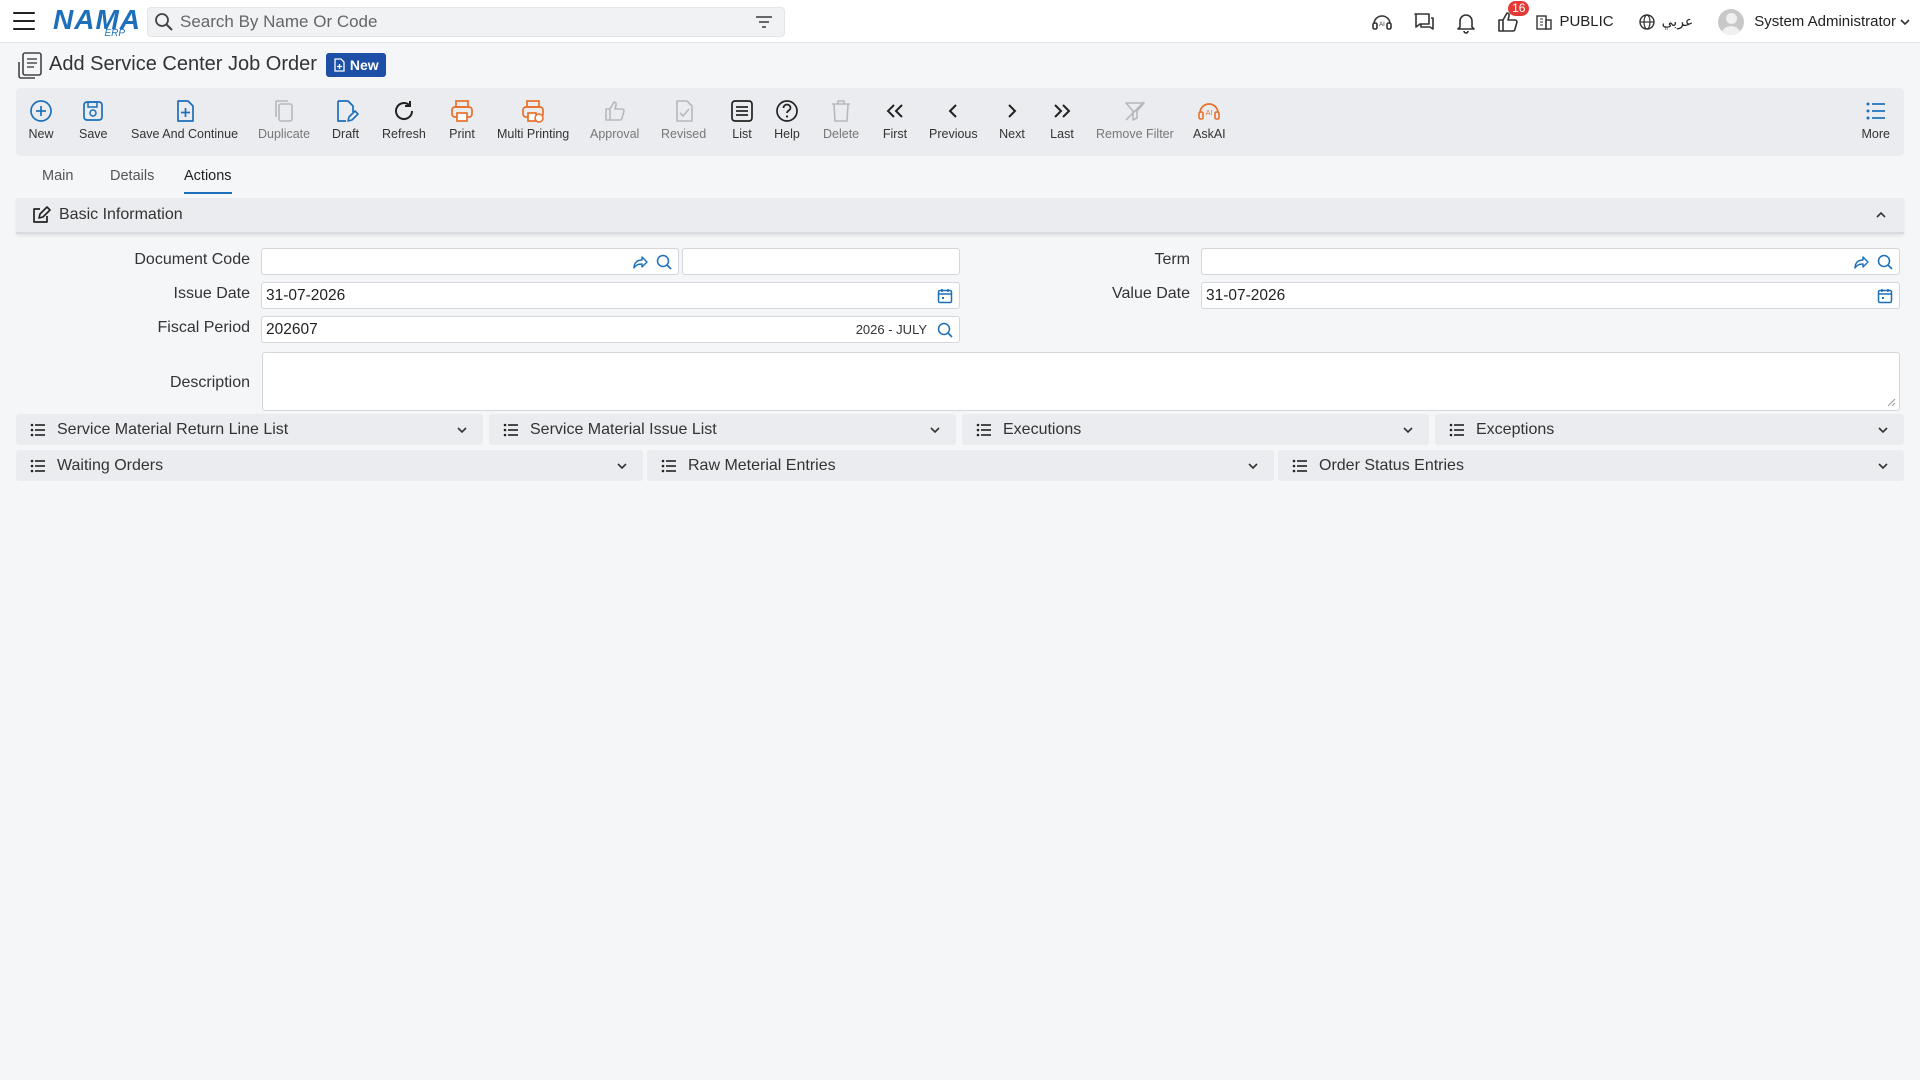 Image resolution: width=1920 pixels, height=1080 pixels. What do you see at coordinates (960, 177) in the screenshot?
I see `tab-bar: Main Details Actions` at bounding box center [960, 177].